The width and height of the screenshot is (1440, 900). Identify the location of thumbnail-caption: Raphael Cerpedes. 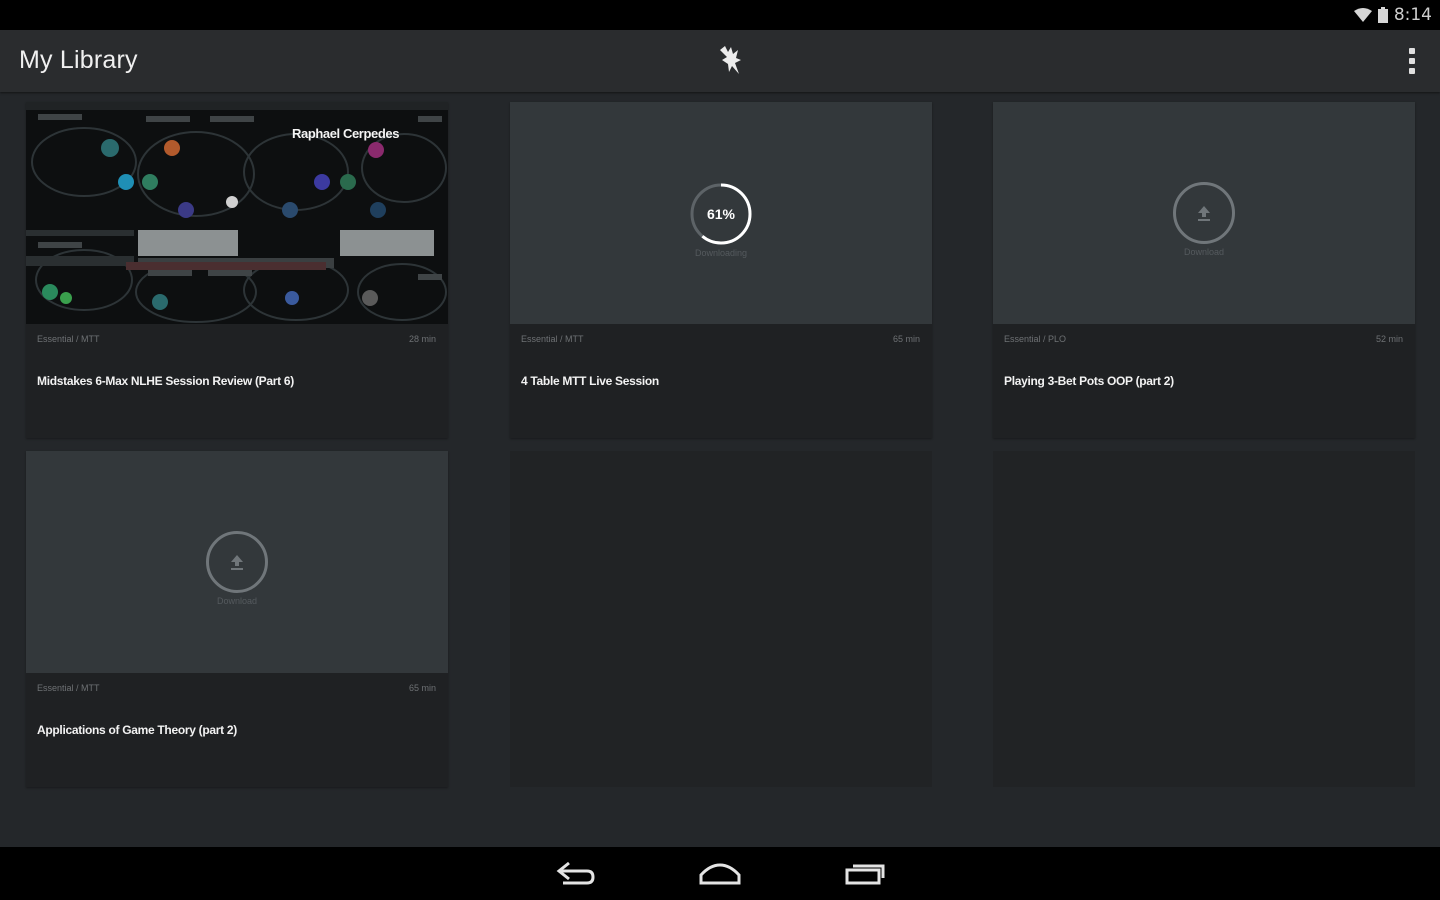
(346, 133).